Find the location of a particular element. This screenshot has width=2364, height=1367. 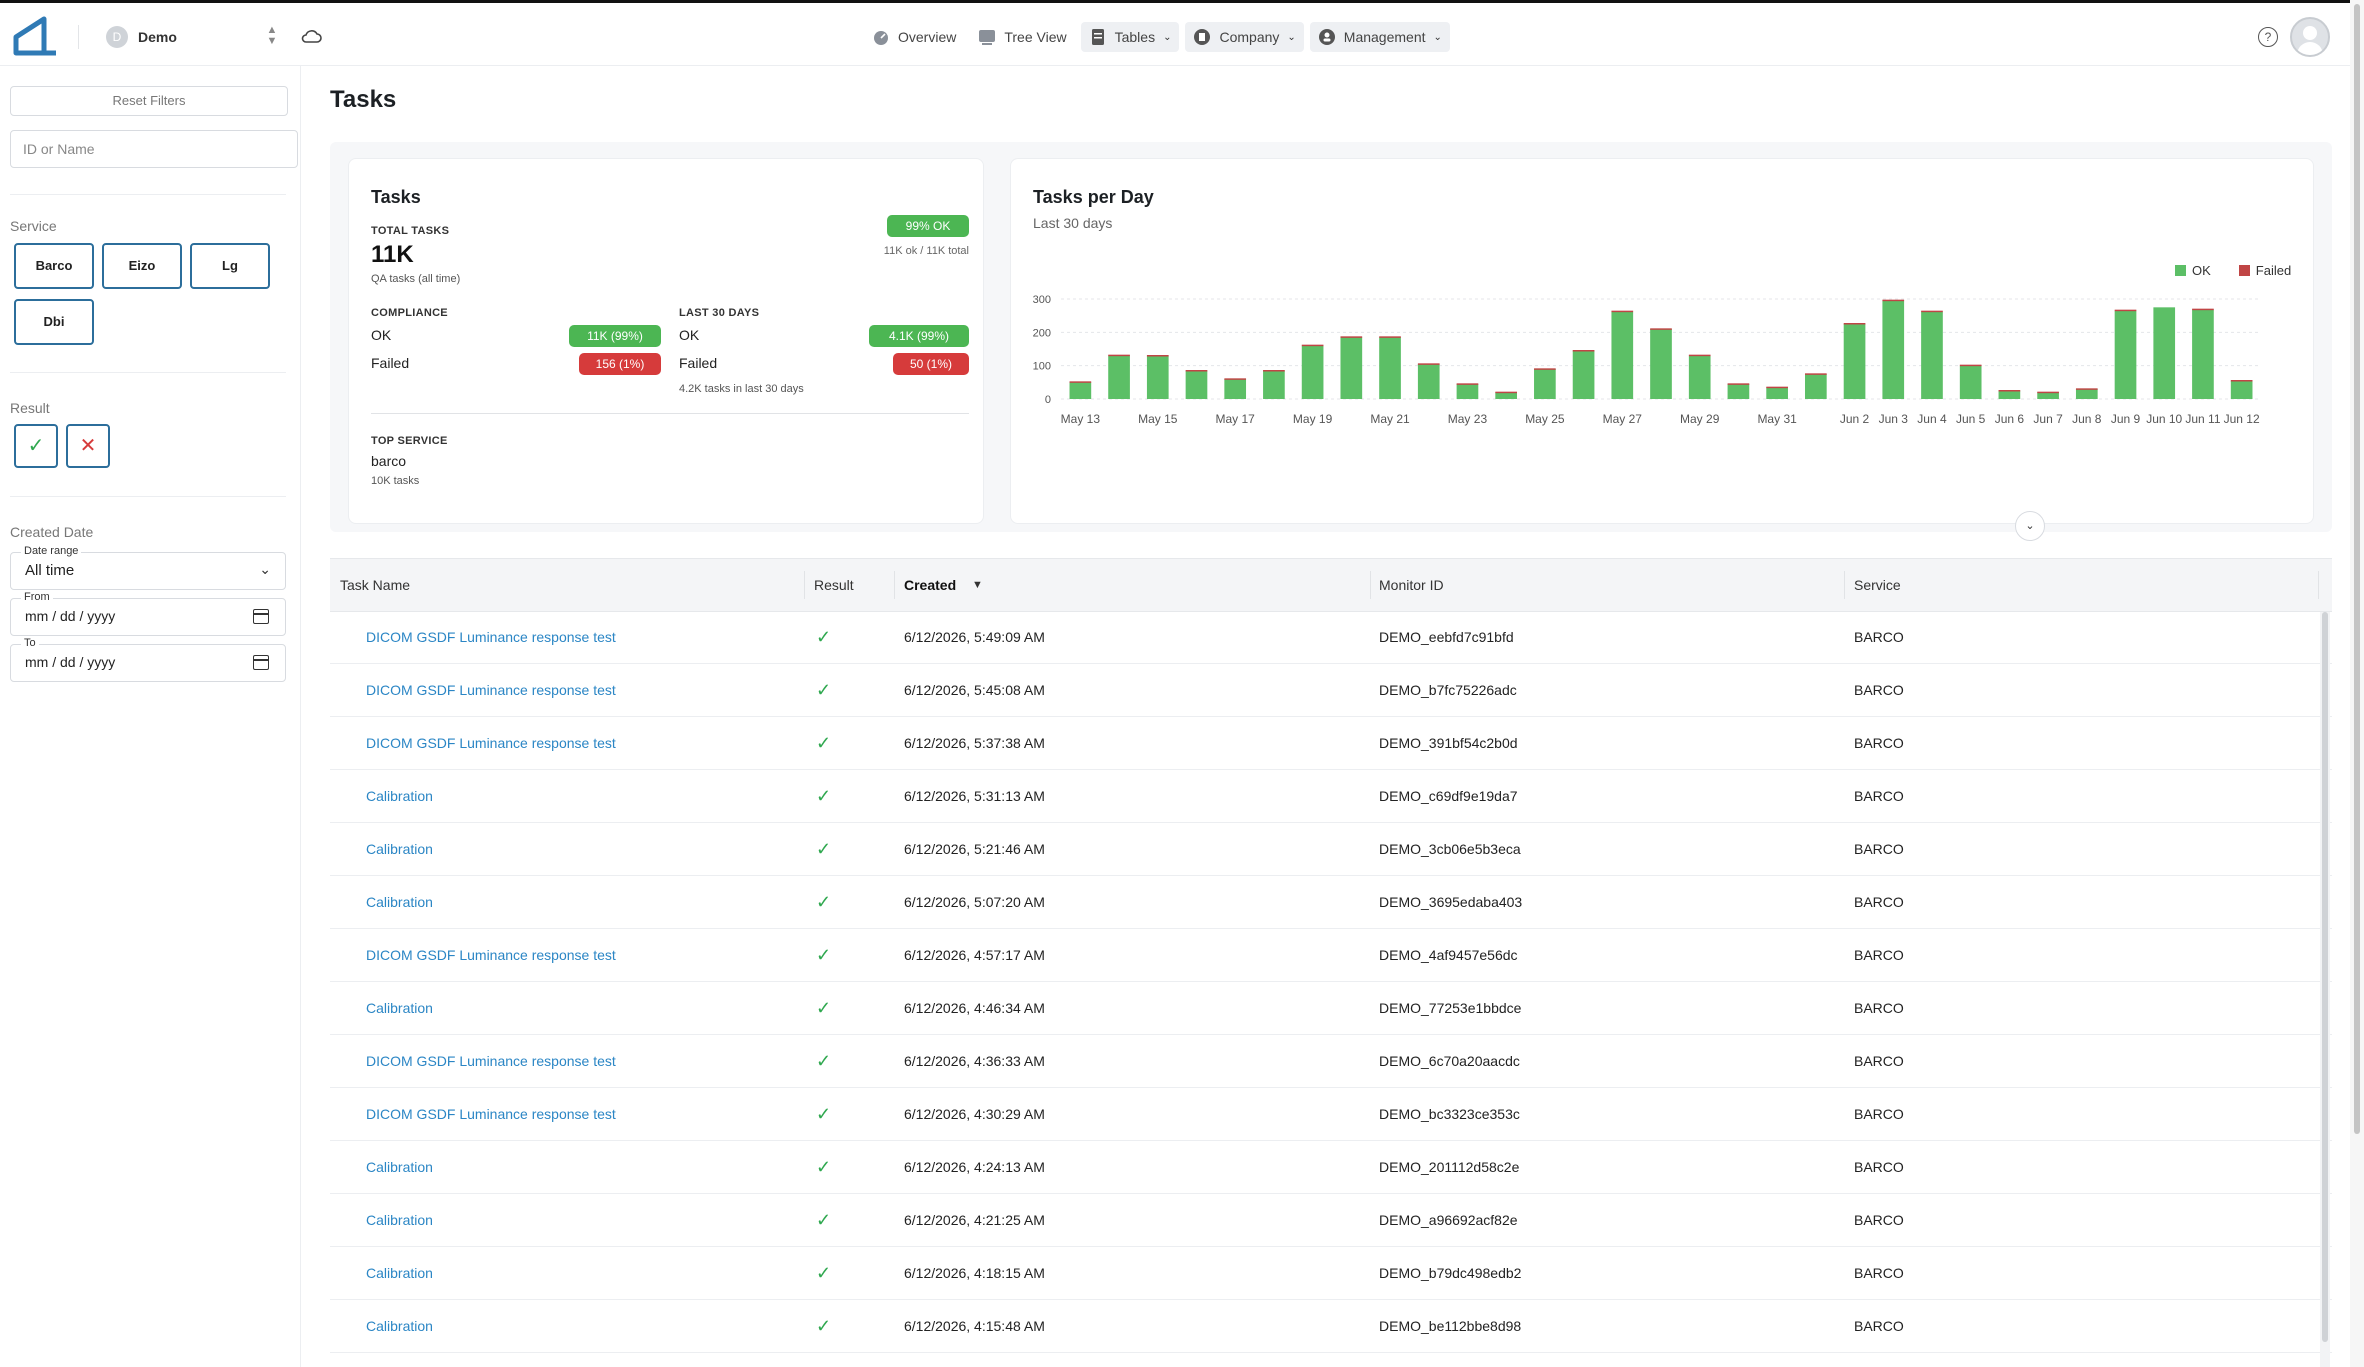

service-button-dbi: Dbi is located at coordinates (54, 322).